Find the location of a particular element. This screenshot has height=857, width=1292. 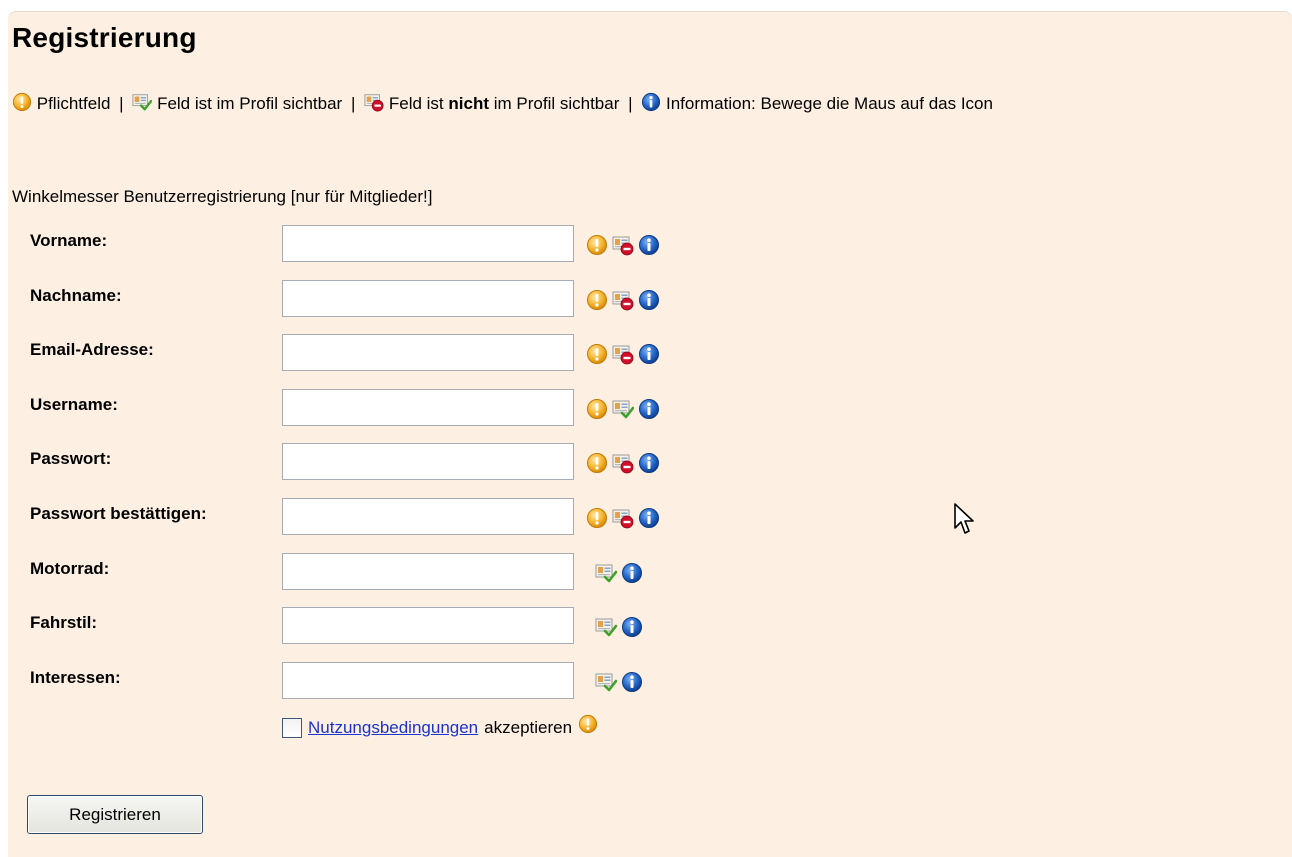

form-row: Username: is located at coordinates (412, 409).